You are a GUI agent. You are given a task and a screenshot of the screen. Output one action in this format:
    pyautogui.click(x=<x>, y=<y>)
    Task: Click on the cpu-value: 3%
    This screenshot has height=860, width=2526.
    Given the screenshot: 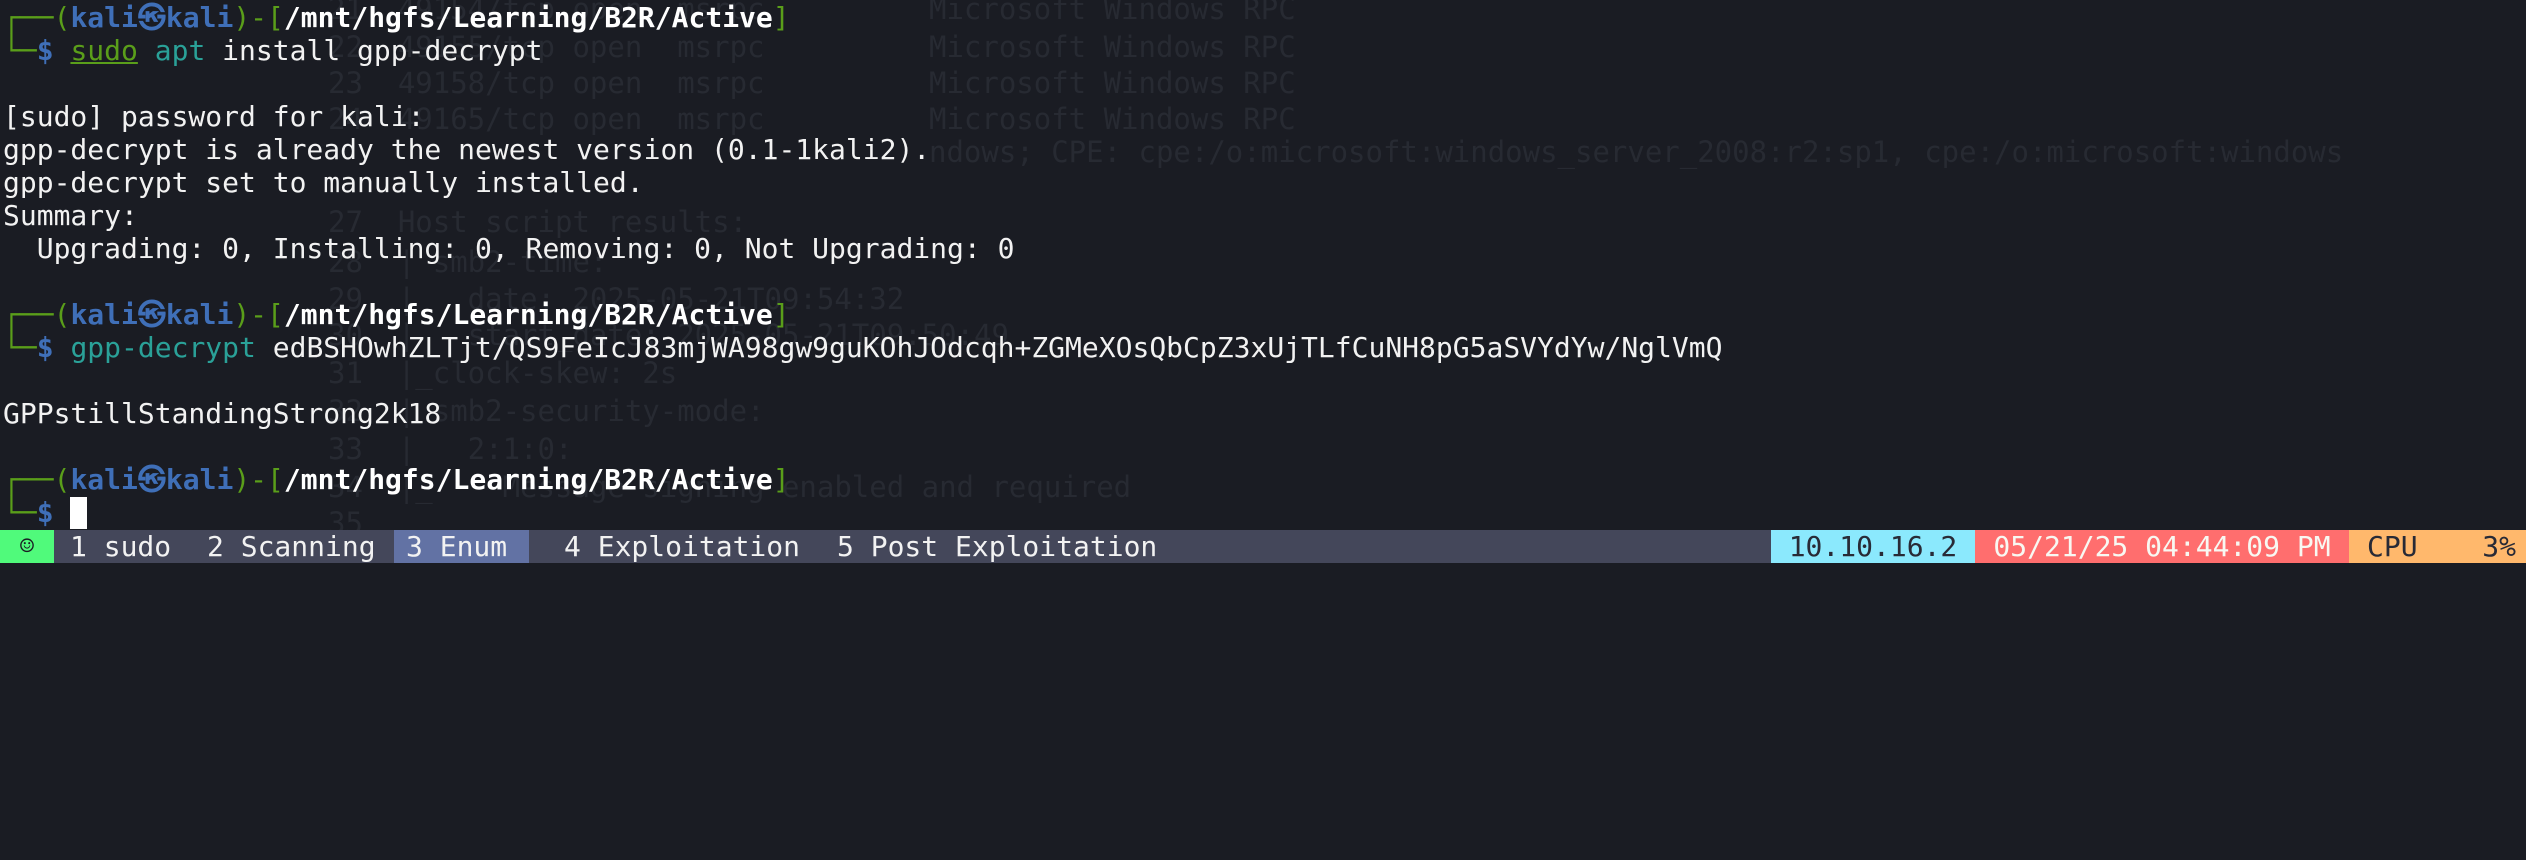 What is the action you would take?
    pyautogui.click(x=2499, y=546)
    